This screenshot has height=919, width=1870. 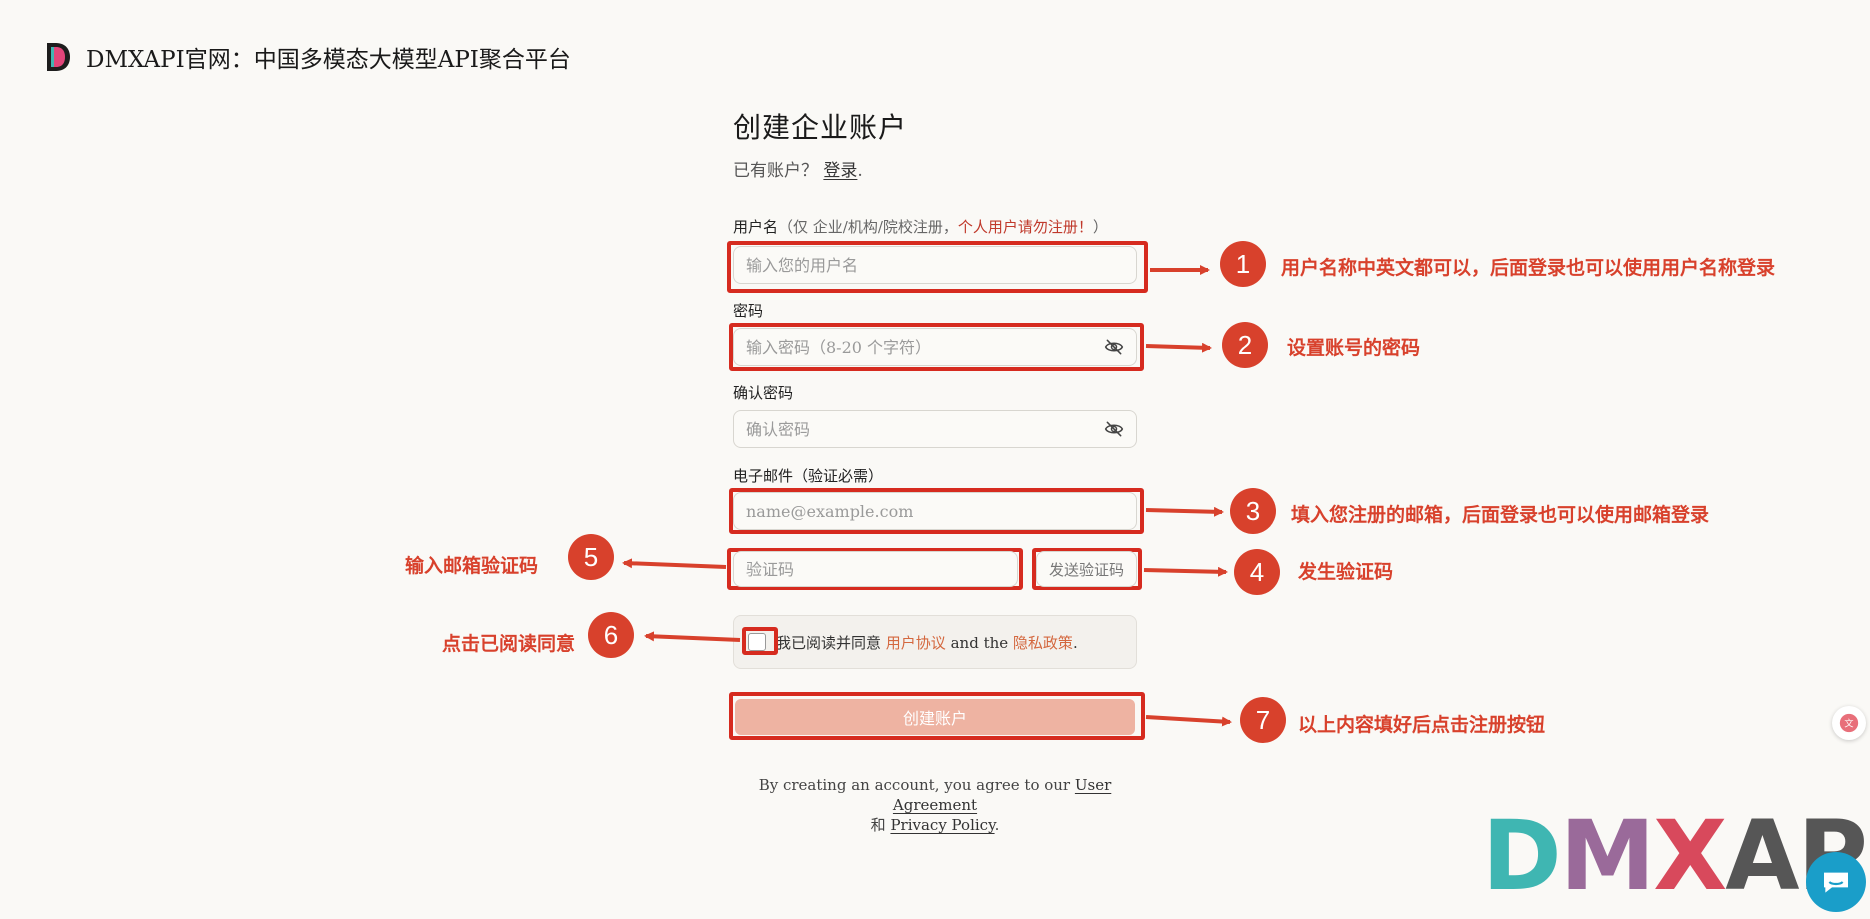 I want to click on brand: DMXAPI官网：中国多模态大模型API聚合平台, so click(x=307, y=57).